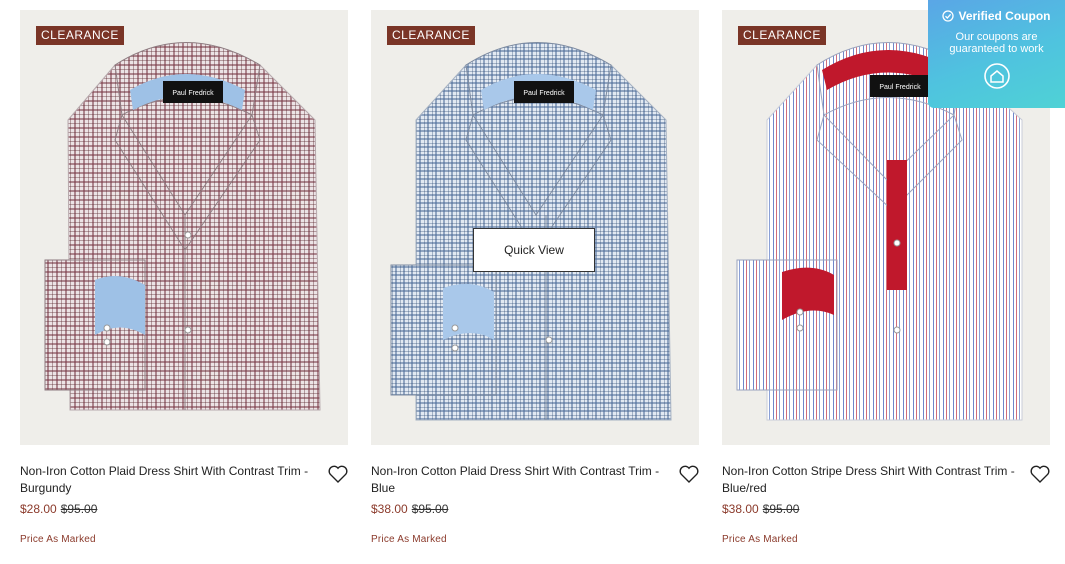  Describe the element at coordinates (996, 76) in the screenshot. I see `house-tag-icon` at that location.